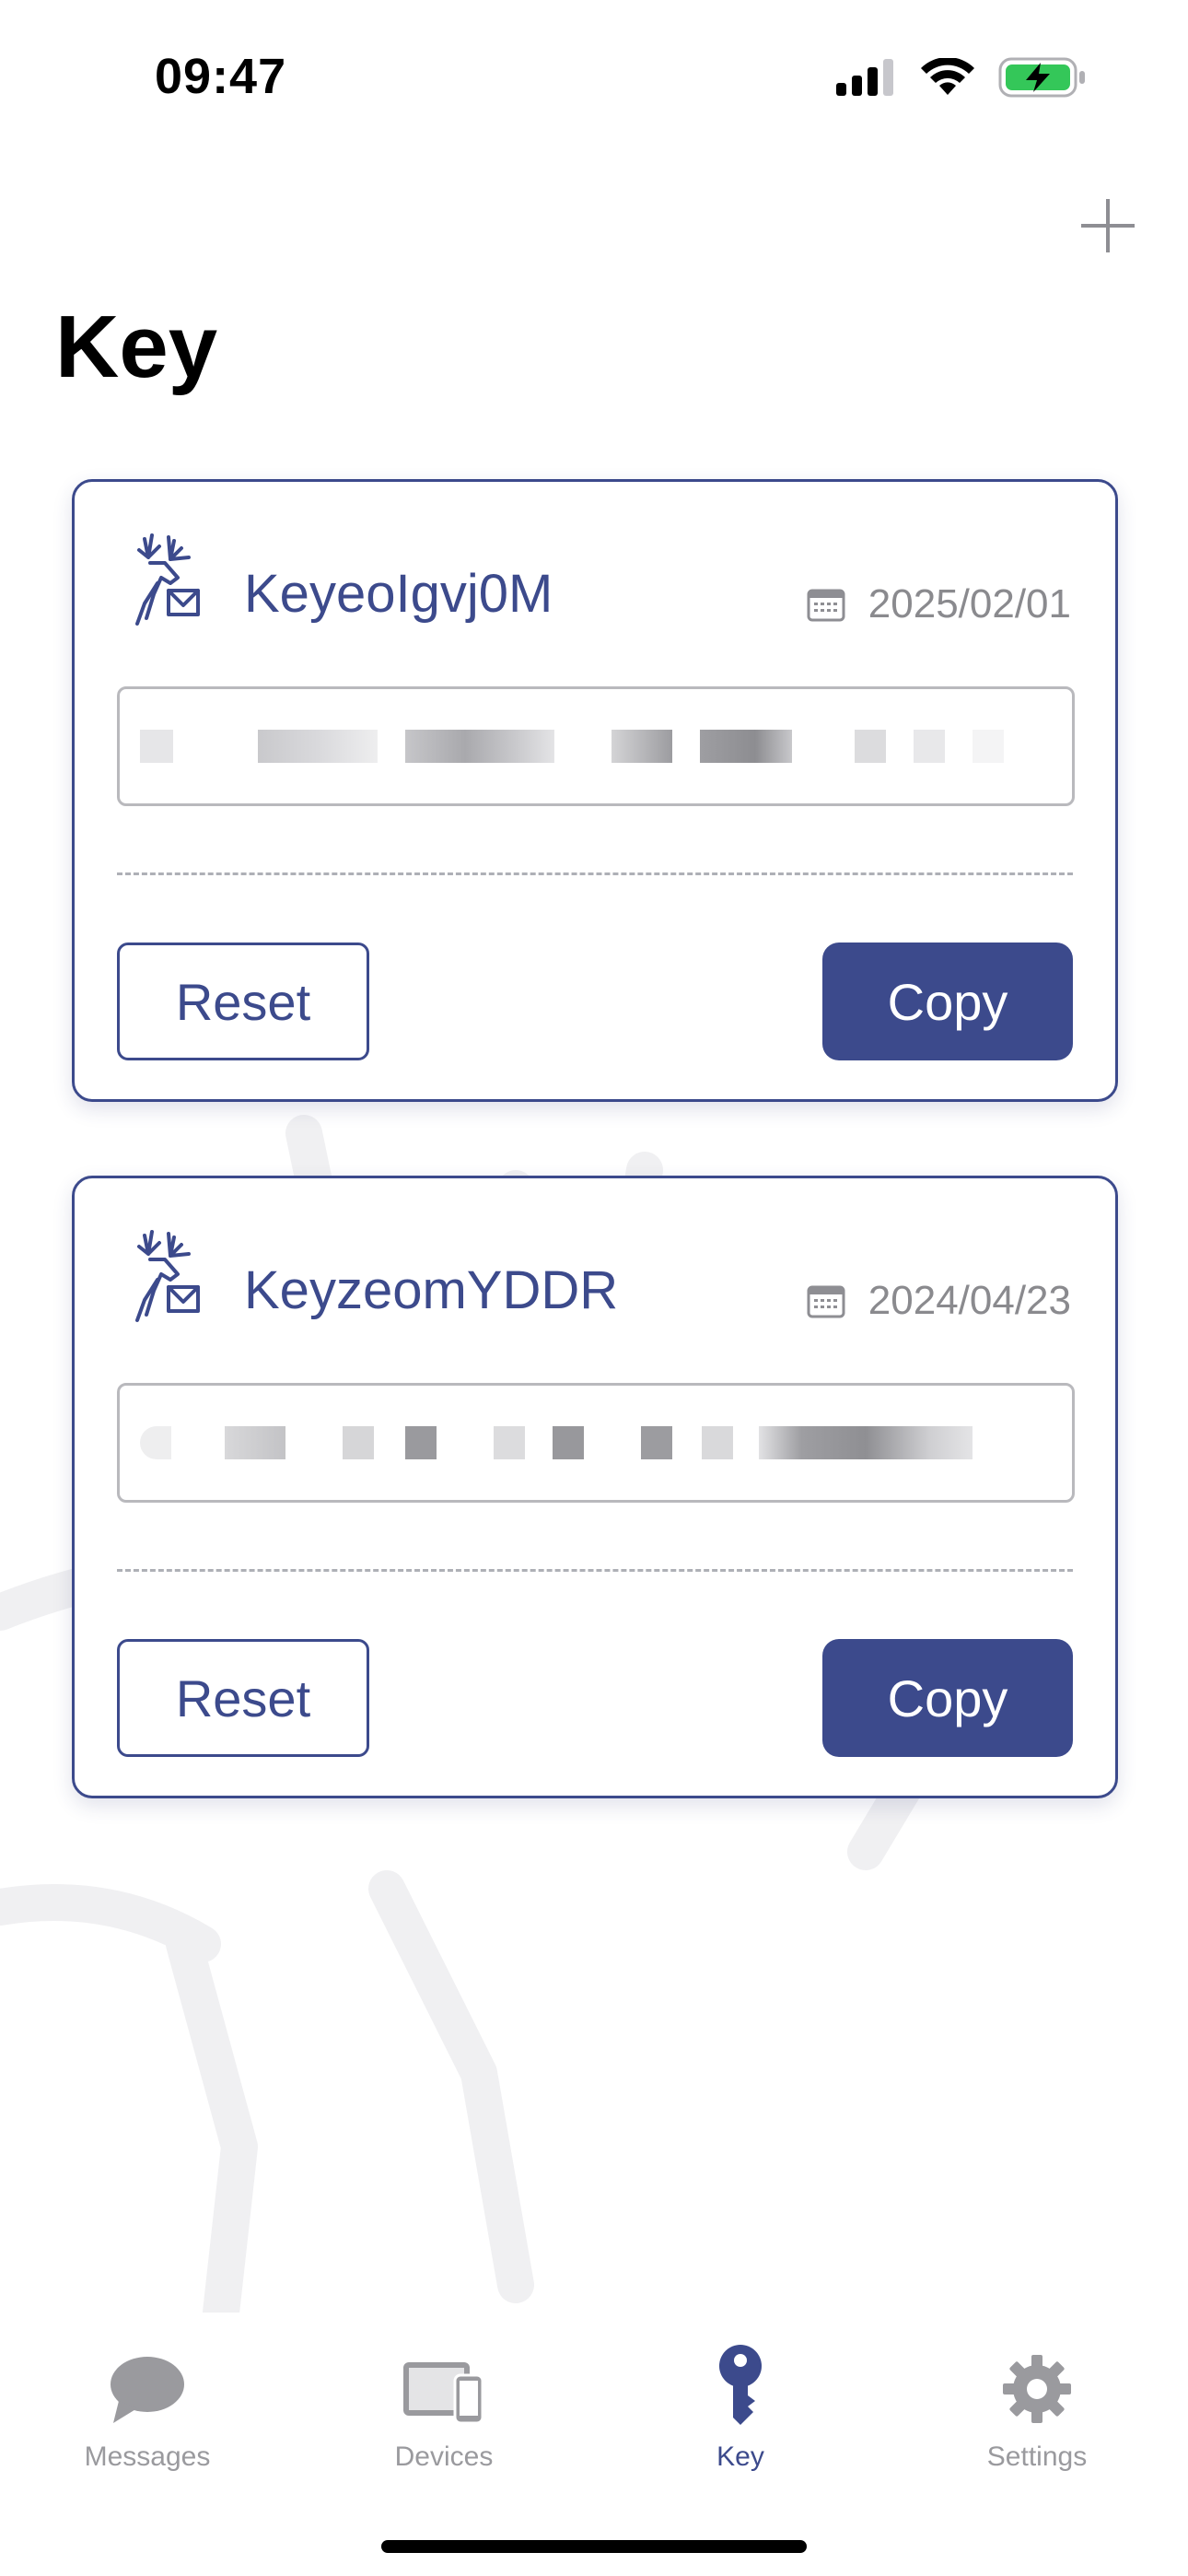  What do you see at coordinates (1041, 77) in the screenshot?
I see `battery-charging-icon` at bounding box center [1041, 77].